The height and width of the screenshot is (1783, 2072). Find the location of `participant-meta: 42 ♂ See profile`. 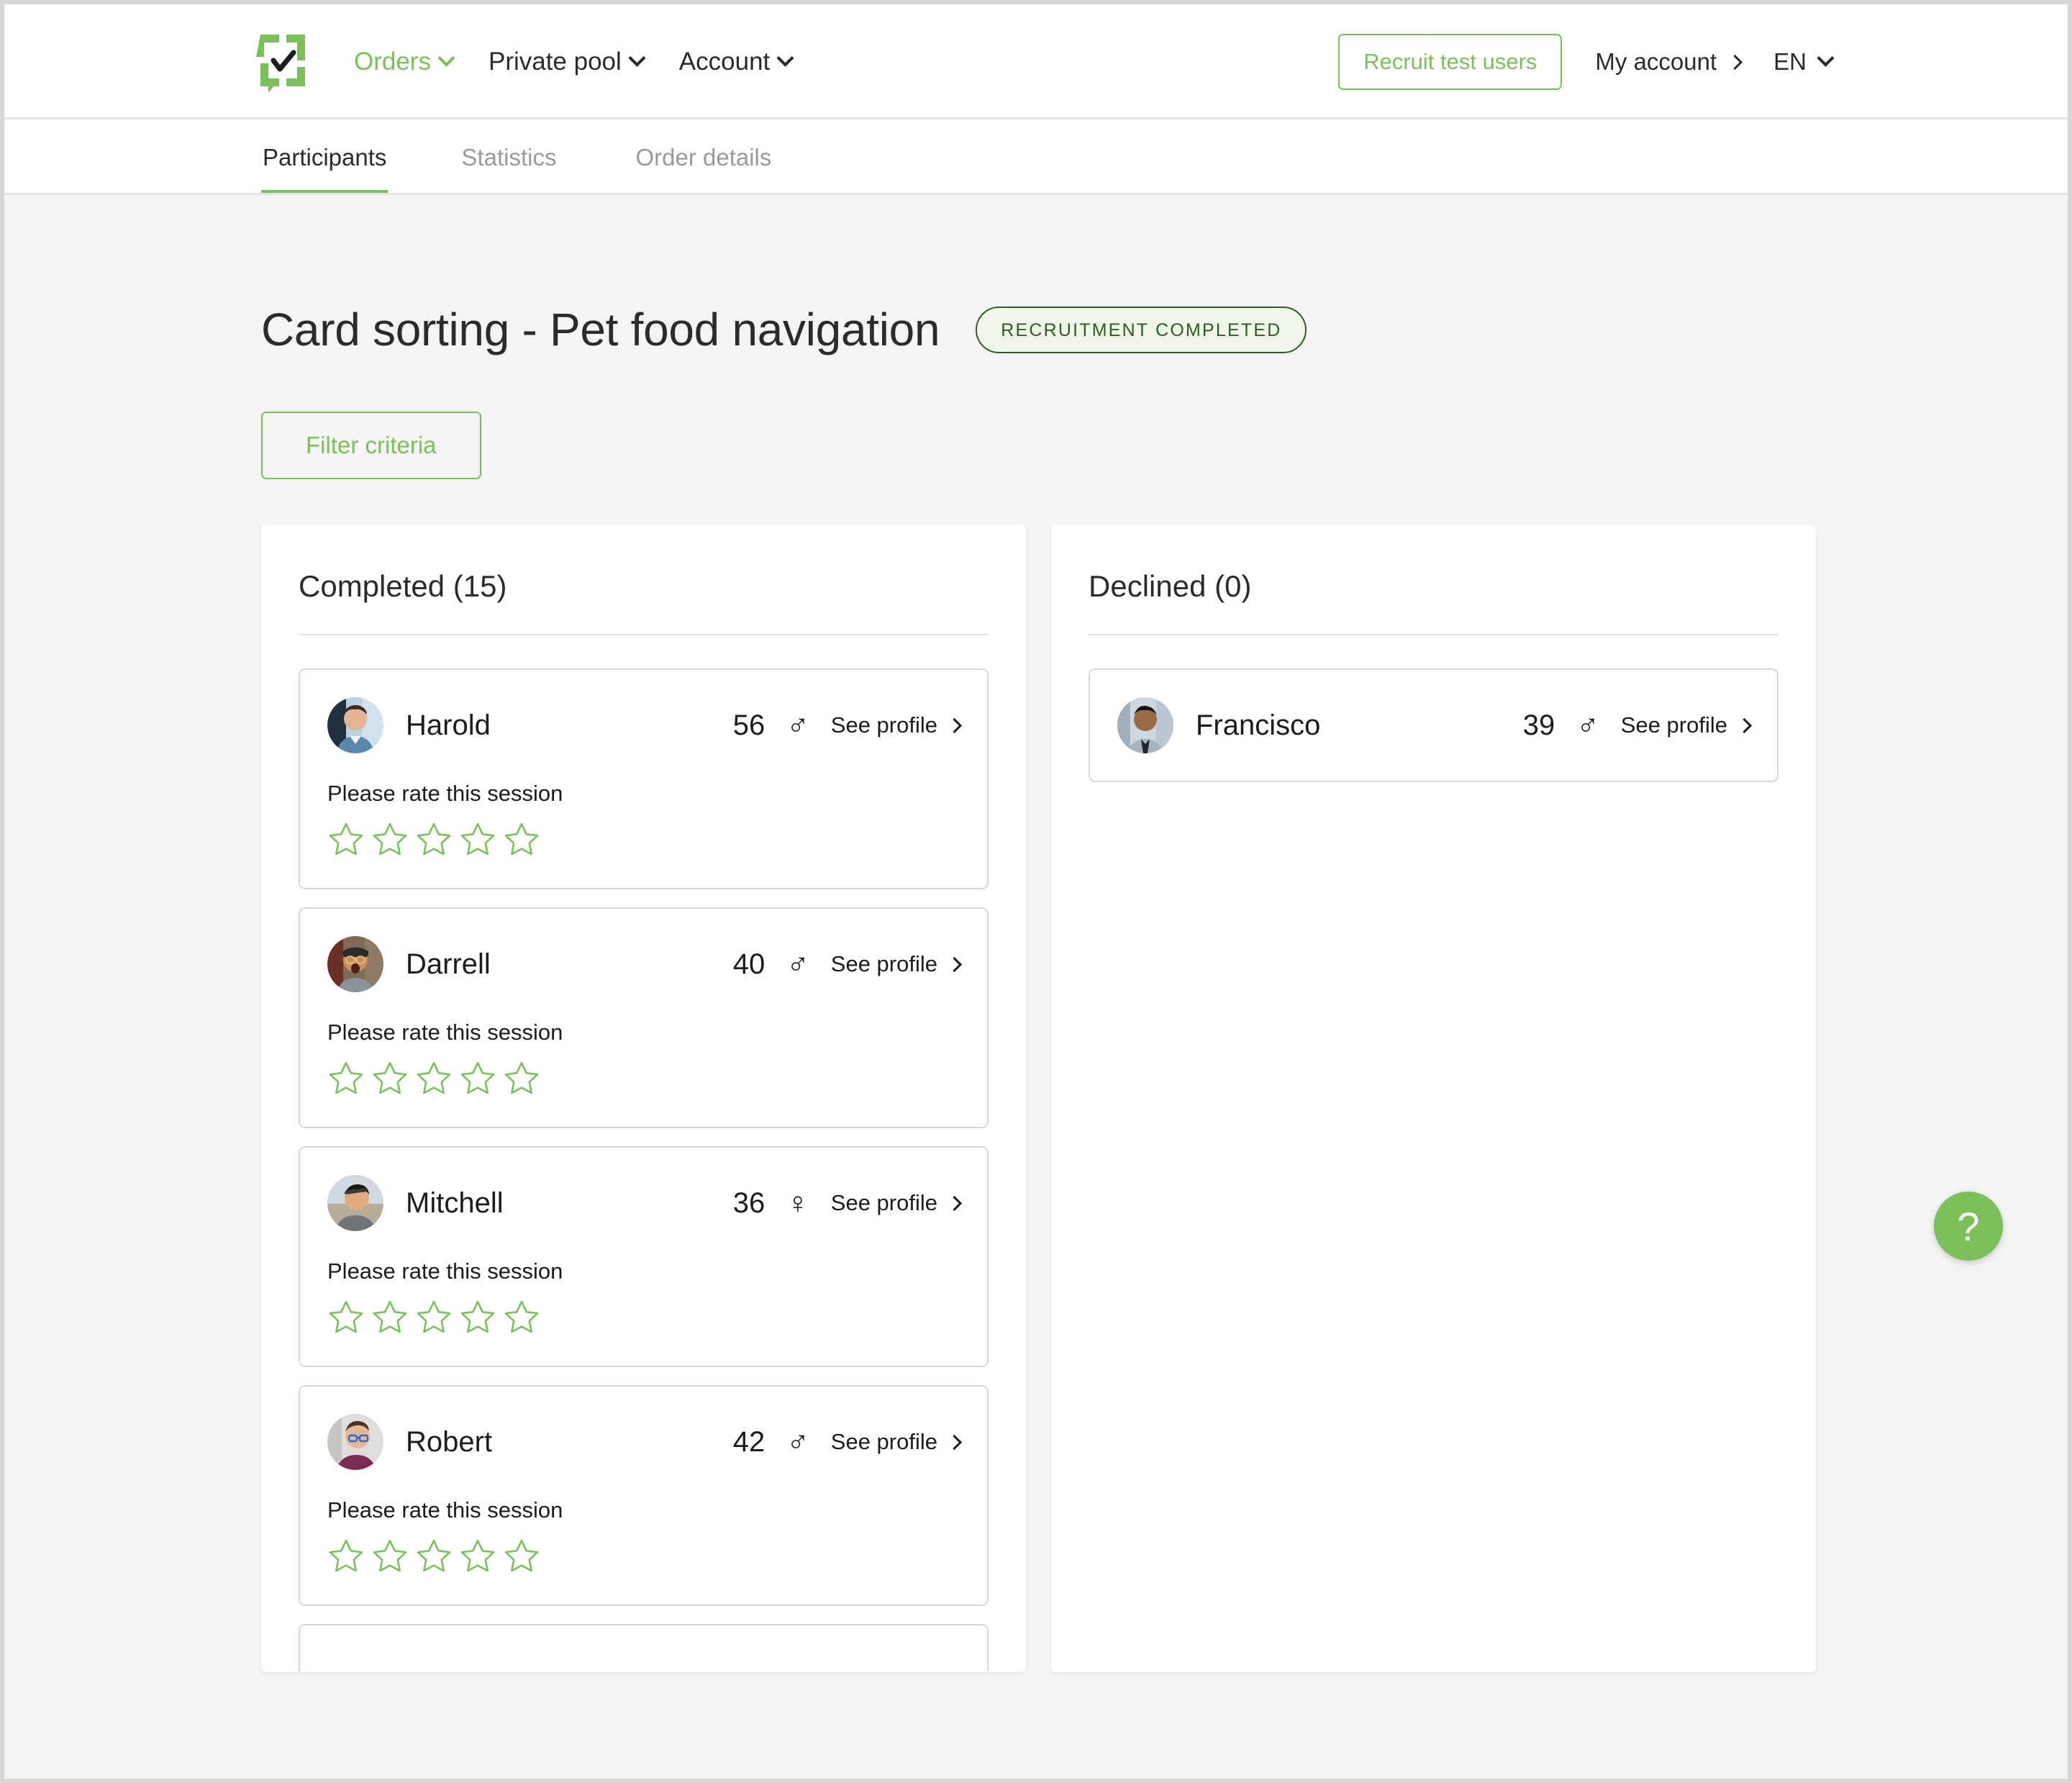

participant-meta: 42 ♂ See profile is located at coordinates (848, 1441).